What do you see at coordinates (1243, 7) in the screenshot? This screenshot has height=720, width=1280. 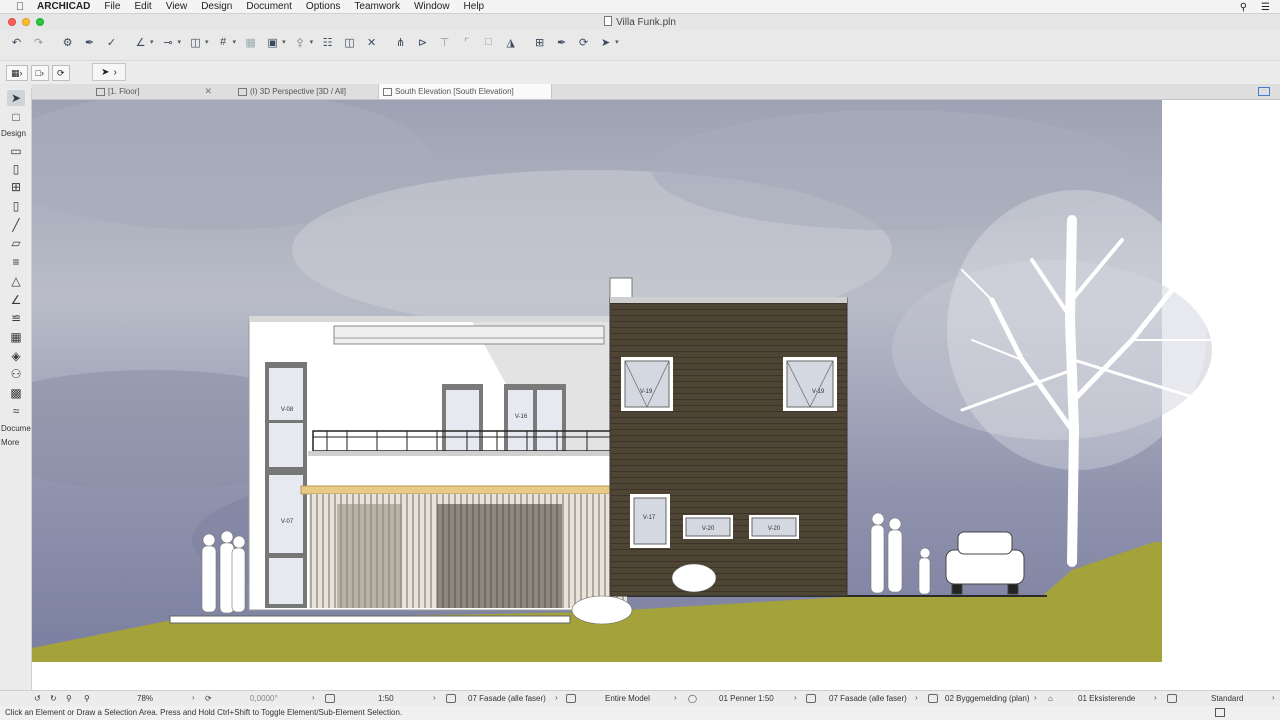 I see `spotlight-search-icon: ⚲` at bounding box center [1243, 7].